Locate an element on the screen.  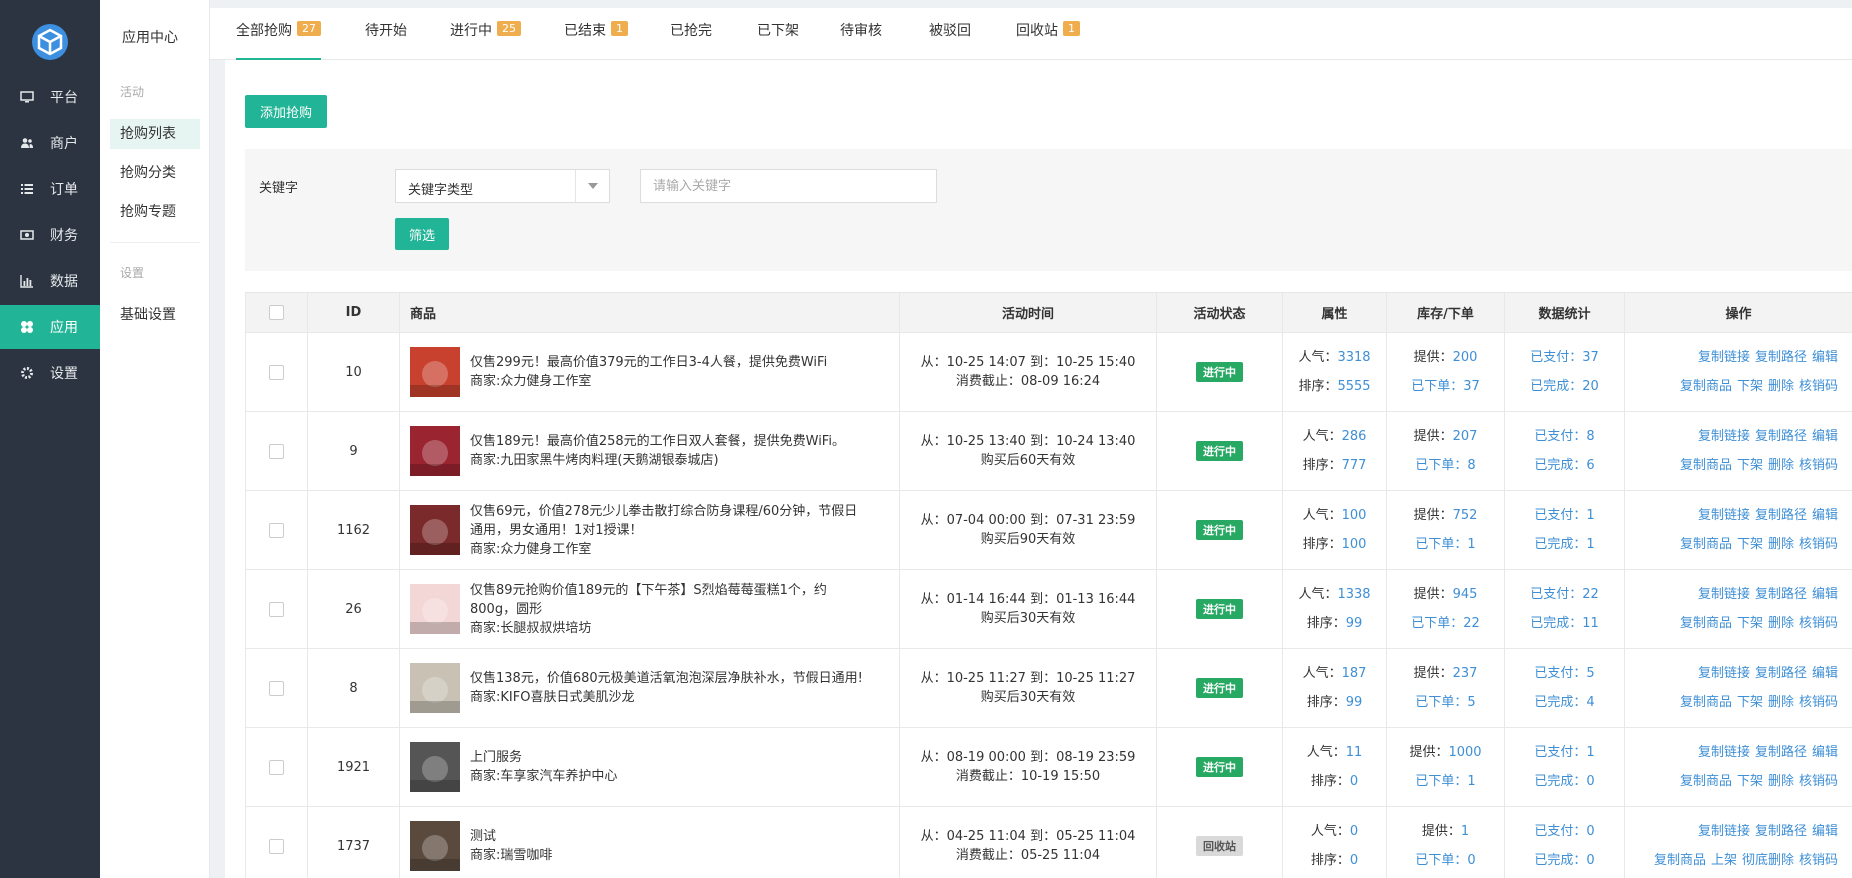
tab-3: 已结束 1 is located at coordinates (596, 40).